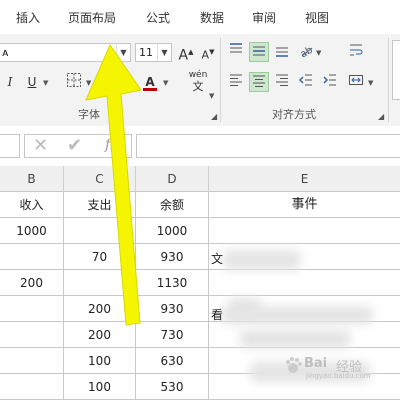 This screenshot has width=400, height=400. I want to click on annotation-arrow, so click(113, 184).